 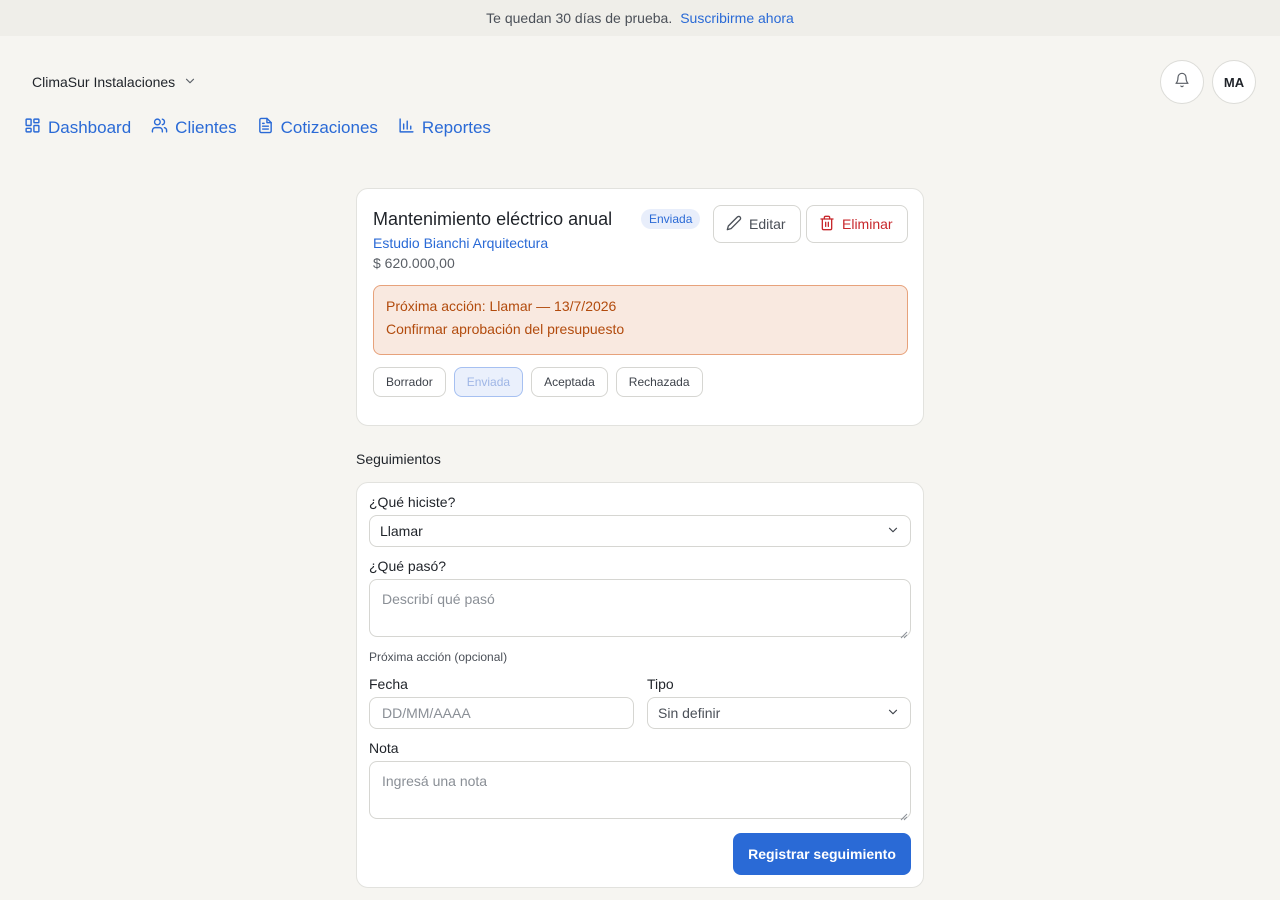 What do you see at coordinates (660, 684) in the screenshot?
I see `type-label: Tipo` at bounding box center [660, 684].